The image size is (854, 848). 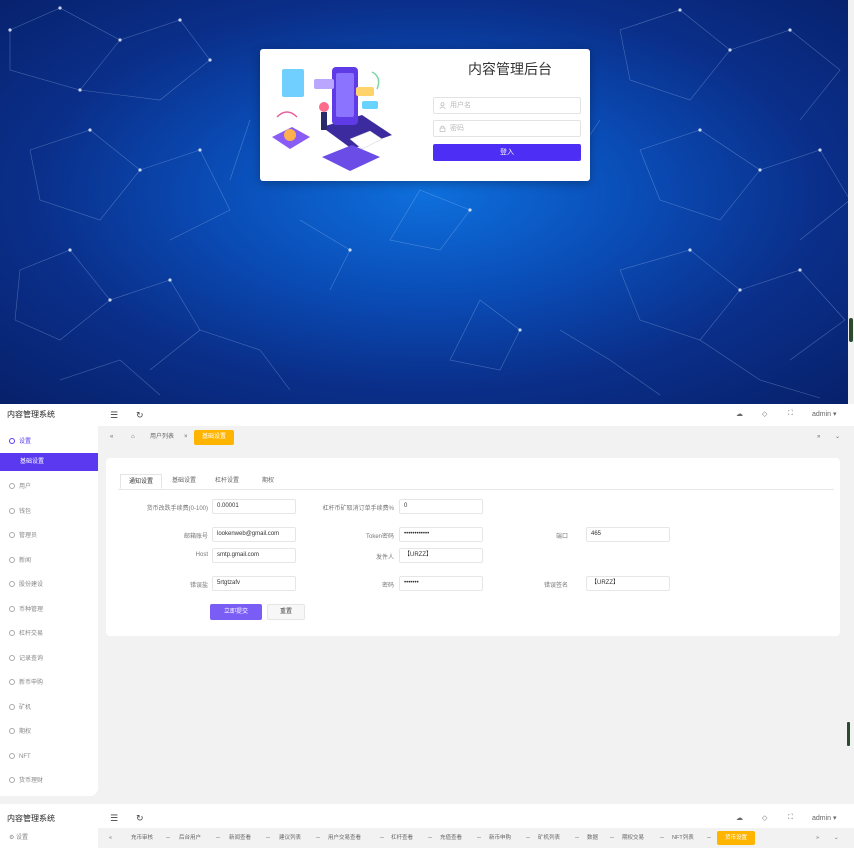 What do you see at coordinates (25, 732) in the screenshot?
I see `sidebar-item-label: 期权` at bounding box center [25, 732].